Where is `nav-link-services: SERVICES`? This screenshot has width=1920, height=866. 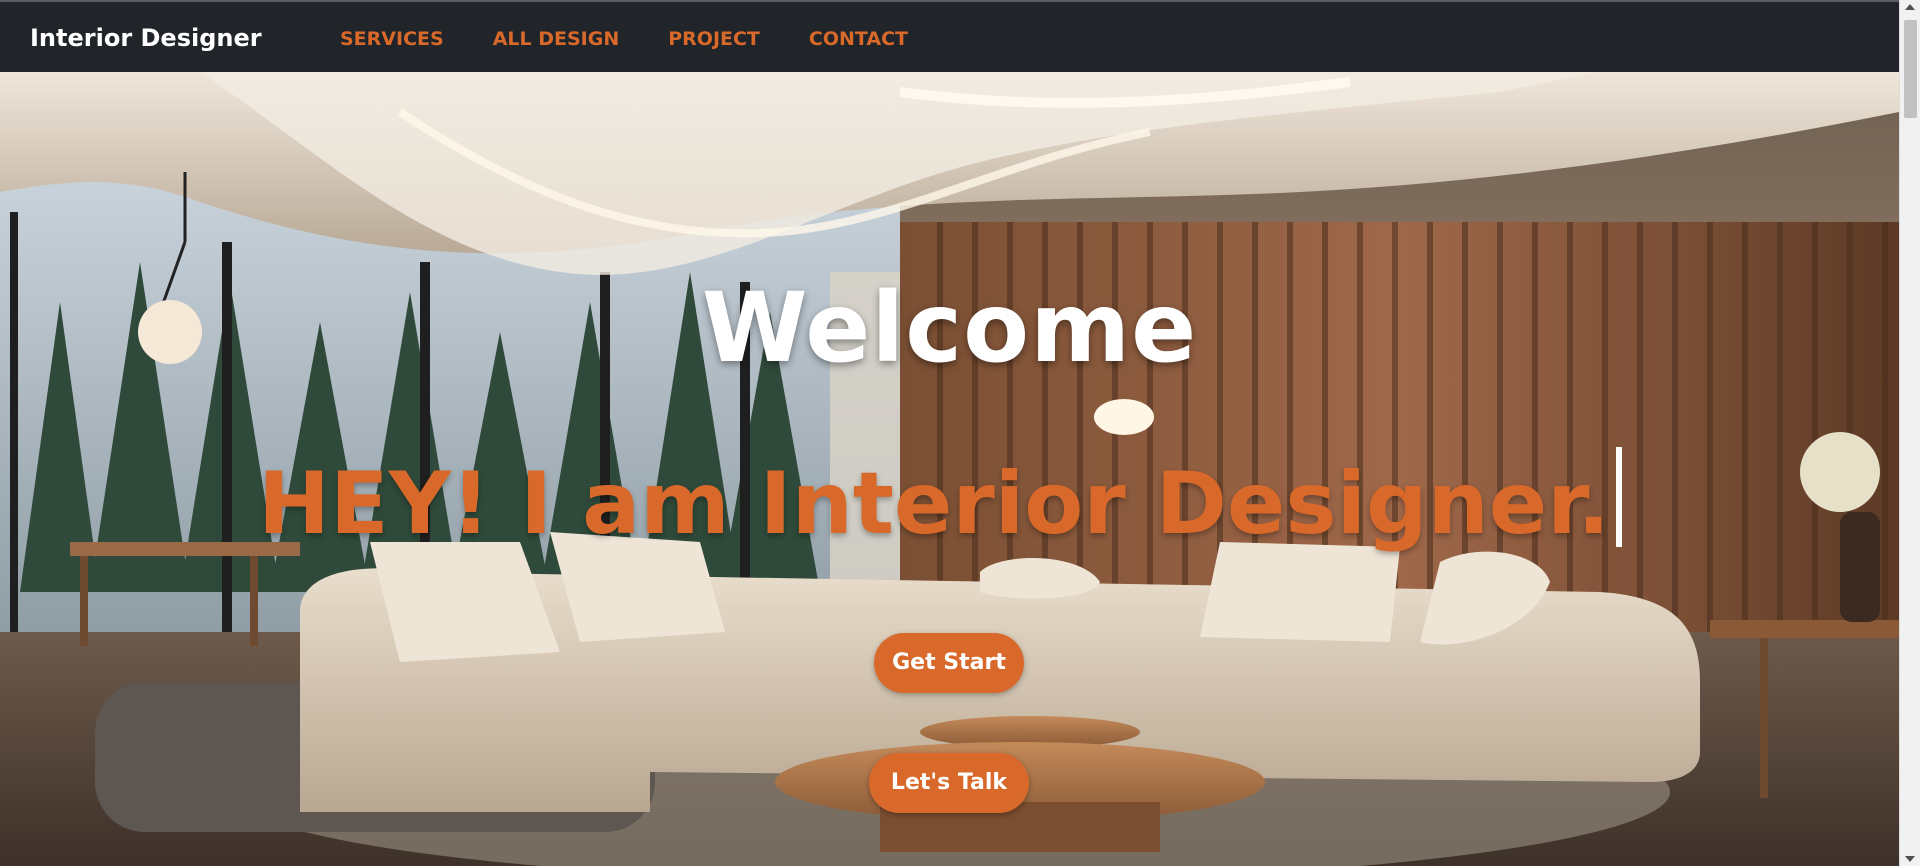
nav-link-services: SERVICES is located at coordinates (392, 39).